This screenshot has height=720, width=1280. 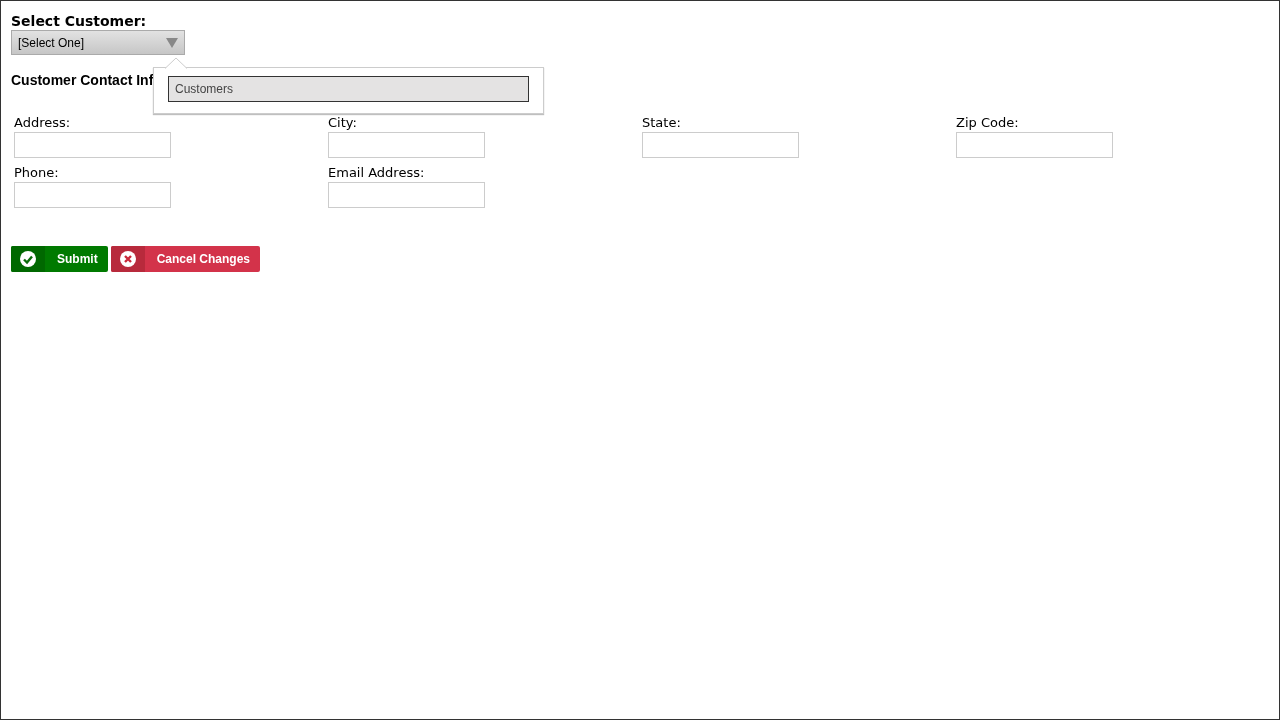 I want to click on field-label: Address:, so click(x=43, y=122).